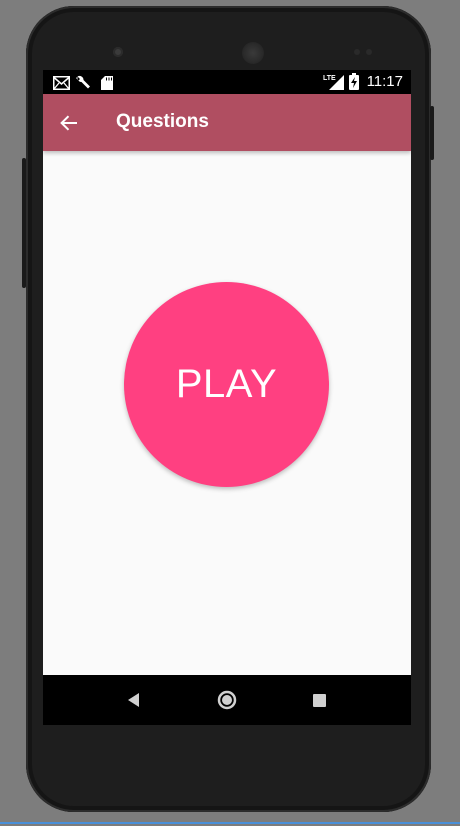 The image size is (460, 826). What do you see at coordinates (61, 84) in the screenshot?
I see `gmail-icon` at bounding box center [61, 84].